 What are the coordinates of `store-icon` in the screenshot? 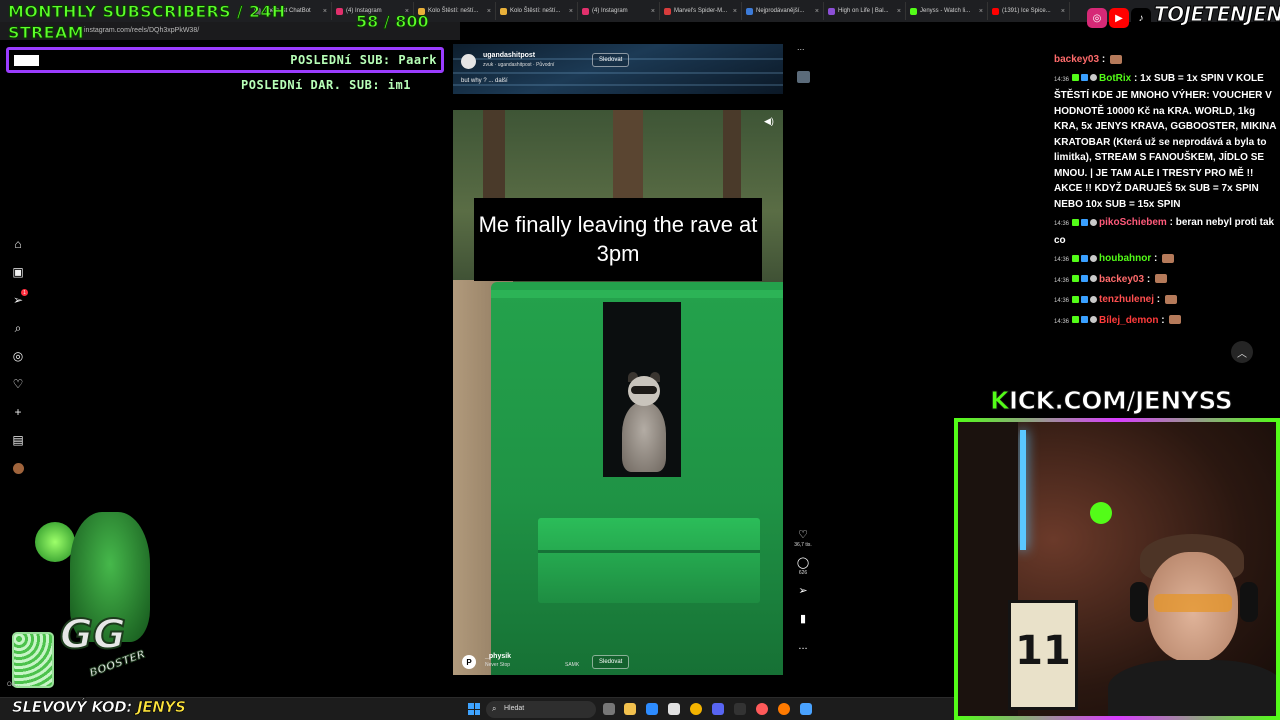 It's located at (674, 709).